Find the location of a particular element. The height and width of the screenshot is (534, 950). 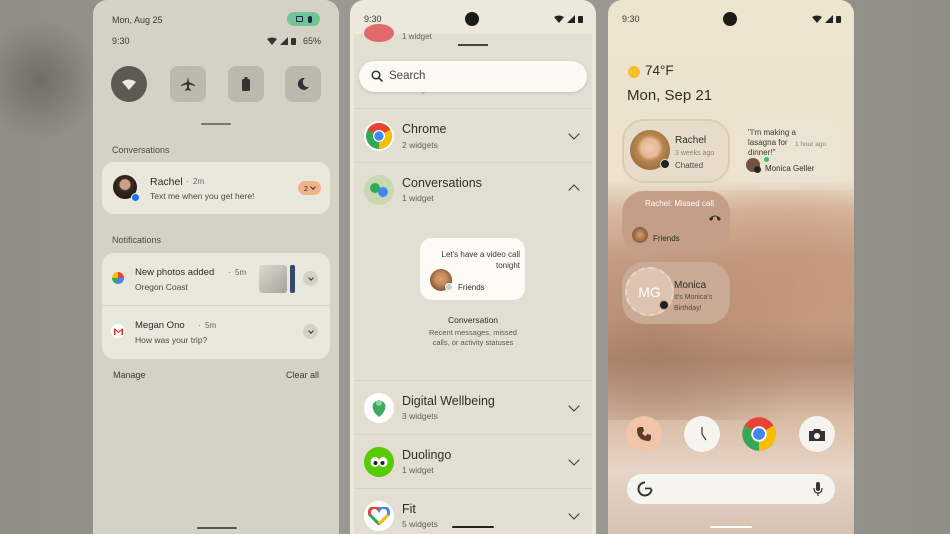

online-indicator is located at coordinates (766, 159).